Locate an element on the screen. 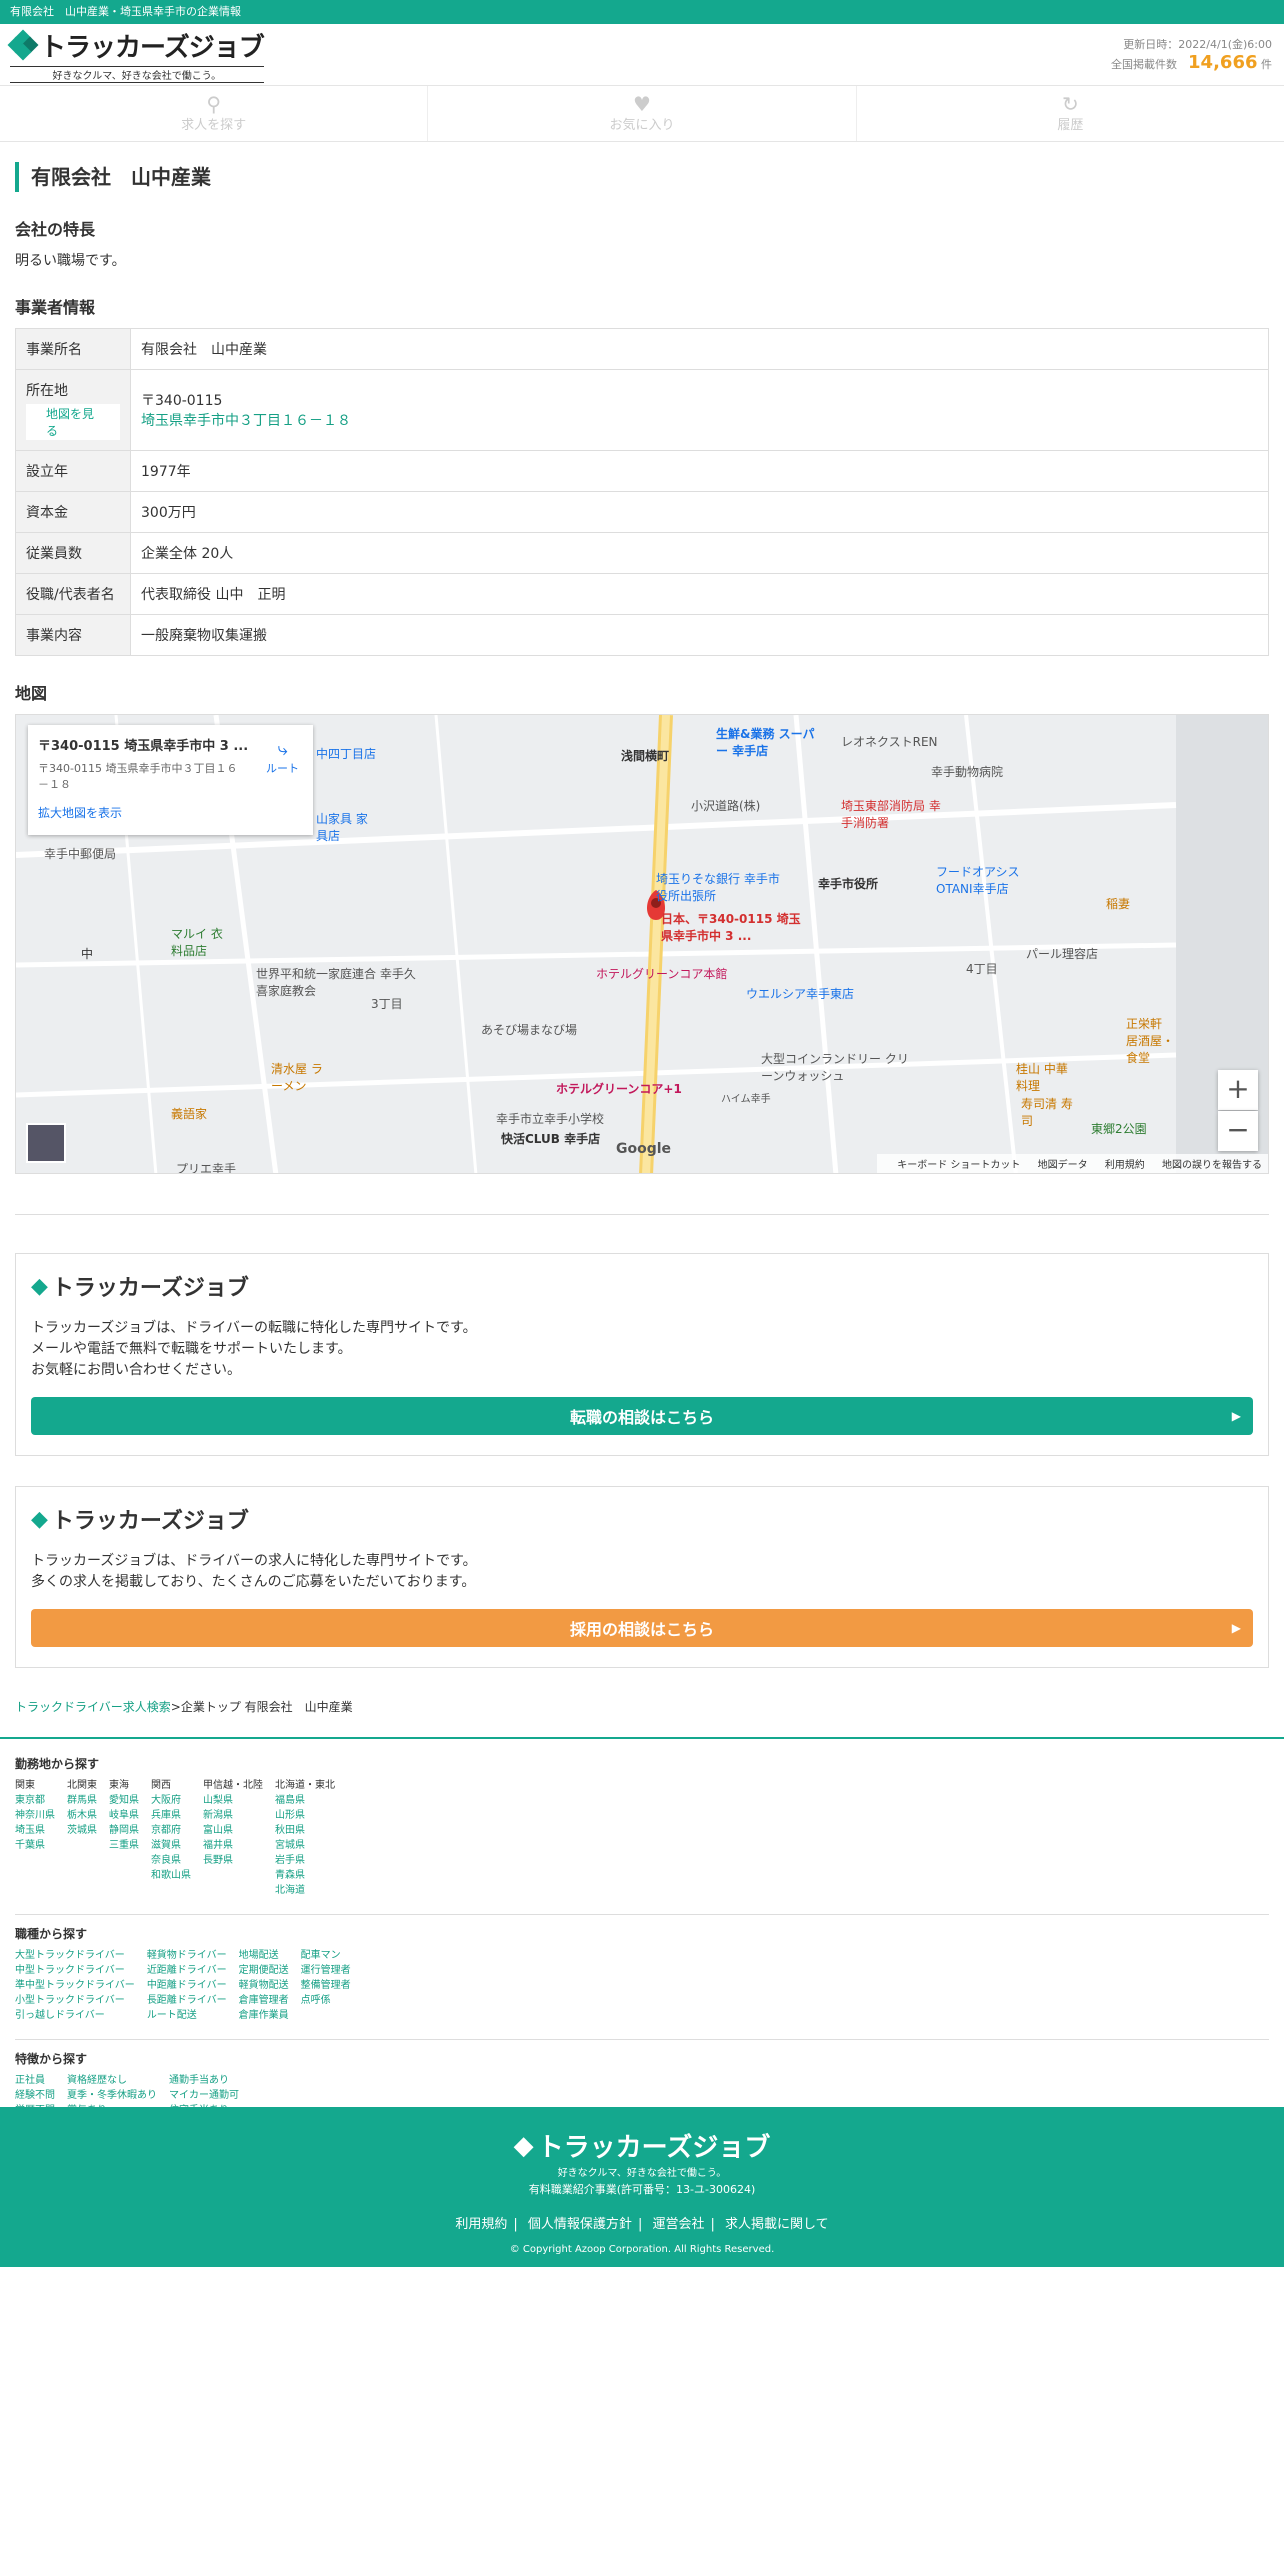 The width and height of the screenshot is (1284, 2568). search-link: 神奈川県 is located at coordinates (35, 1815).